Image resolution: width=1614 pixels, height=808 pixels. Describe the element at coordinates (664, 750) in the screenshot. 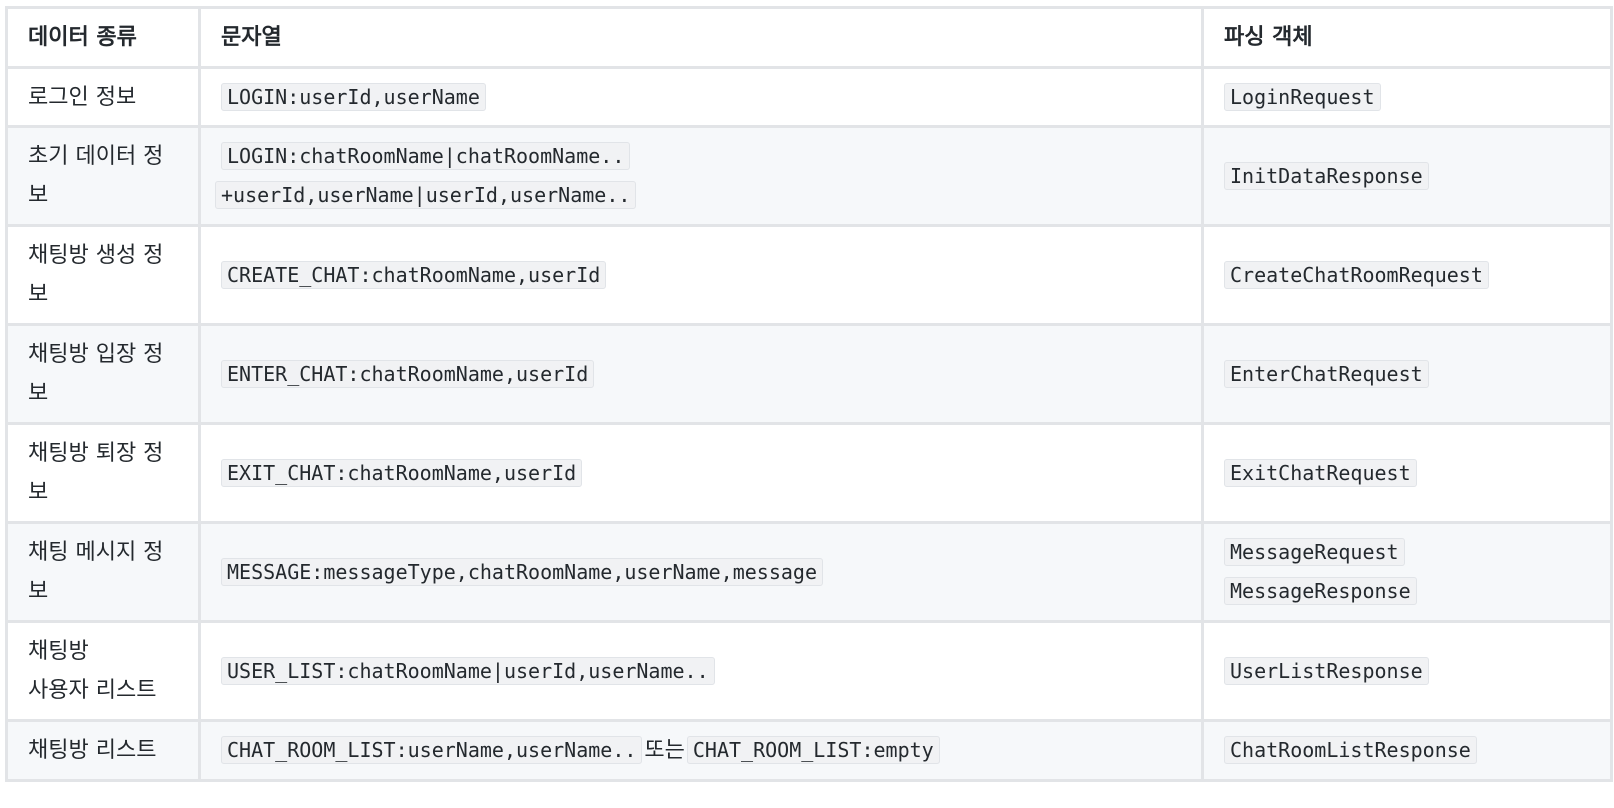

I see `separator-text: 또는` at that location.